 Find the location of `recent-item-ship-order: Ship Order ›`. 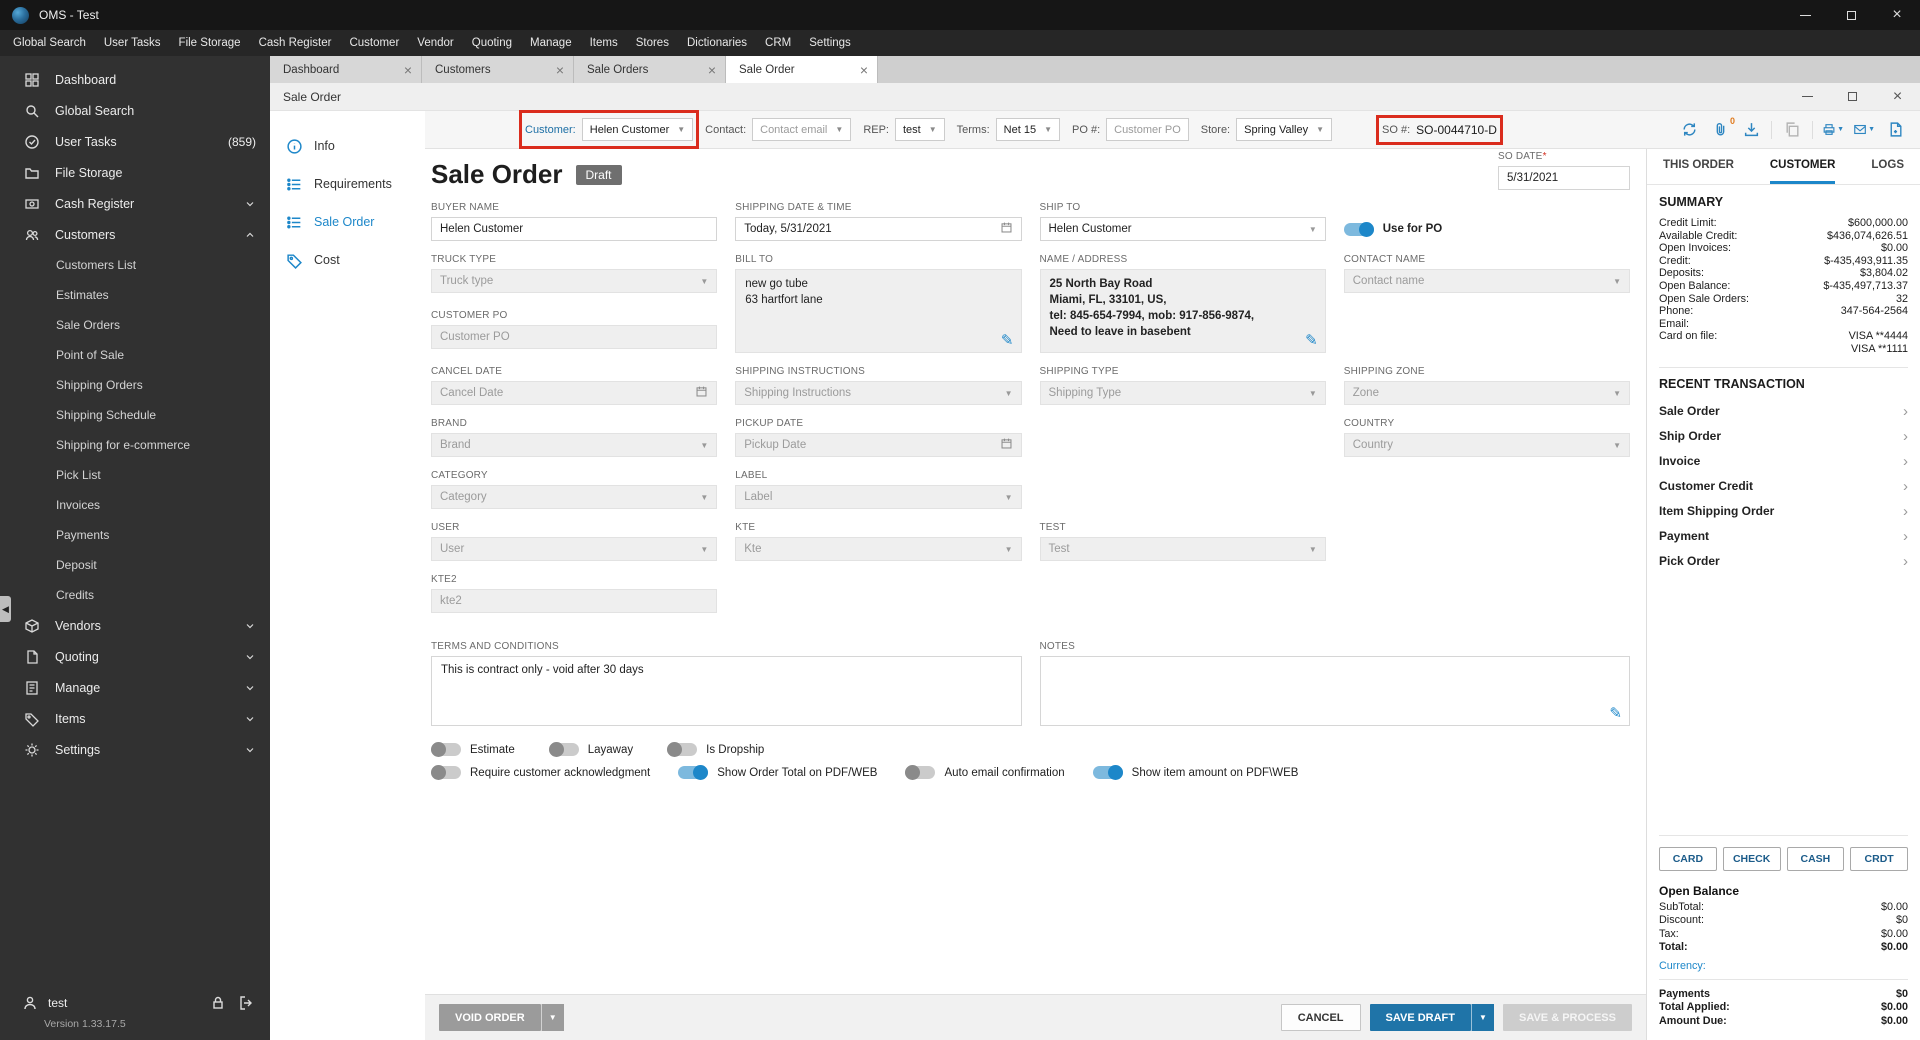

recent-item-ship-order: Ship Order › is located at coordinates (1783, 436).